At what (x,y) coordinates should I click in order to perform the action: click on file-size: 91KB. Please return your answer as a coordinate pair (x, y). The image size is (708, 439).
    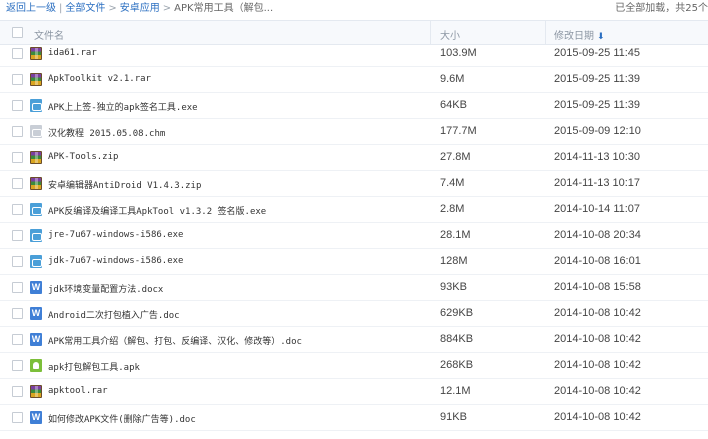
    Looking at the image, I should click on (453, 417).